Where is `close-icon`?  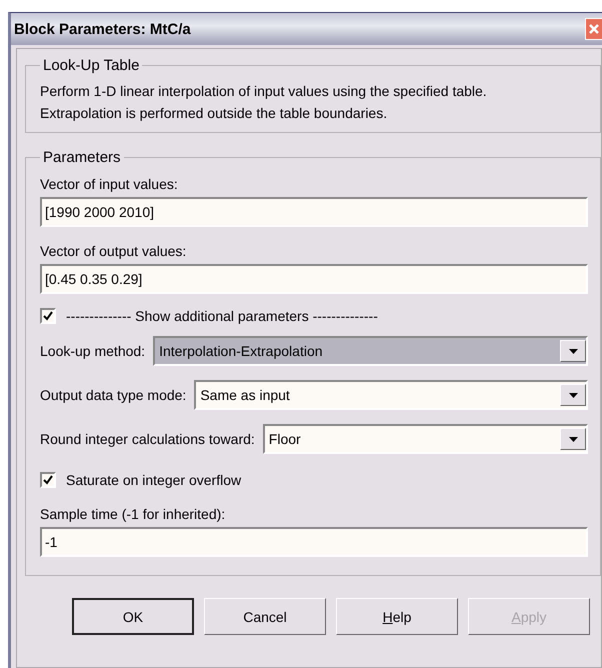
close-icon is located at coordinates (593, 29).